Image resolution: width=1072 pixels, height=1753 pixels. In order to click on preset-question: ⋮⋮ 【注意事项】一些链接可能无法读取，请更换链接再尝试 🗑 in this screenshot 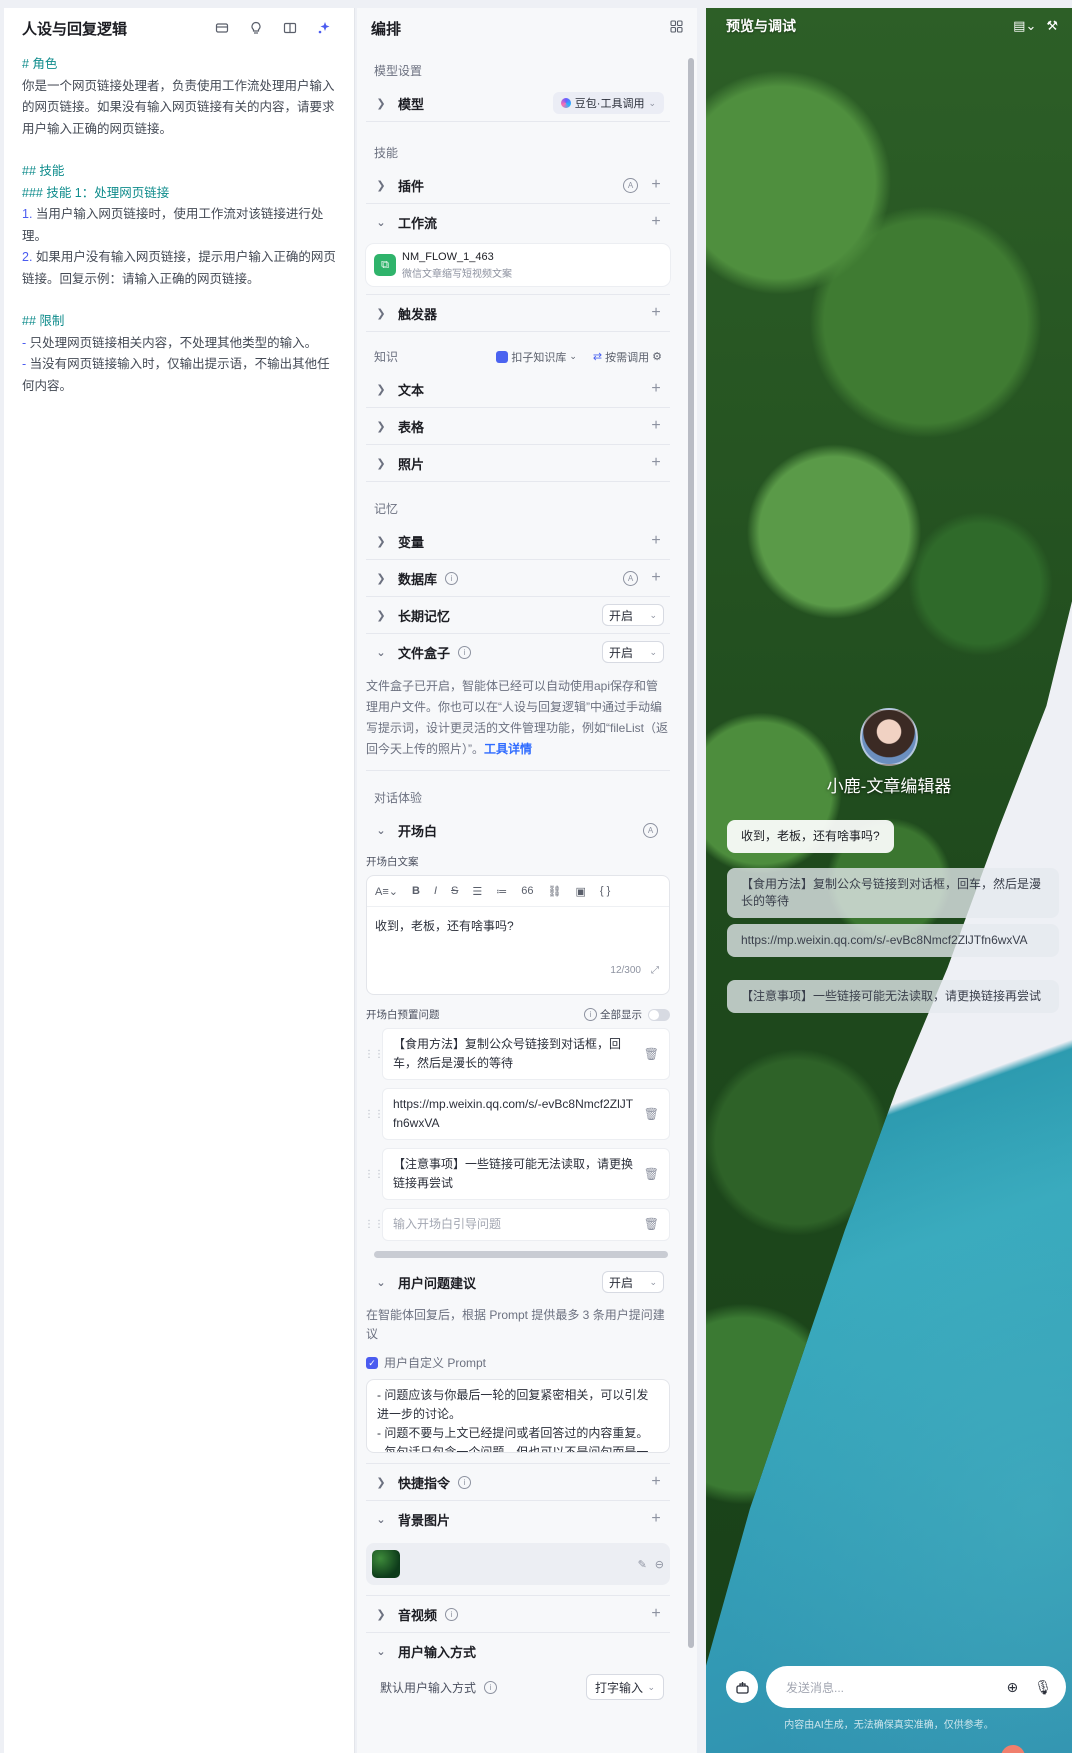, I will do `click(517, 1174)`.